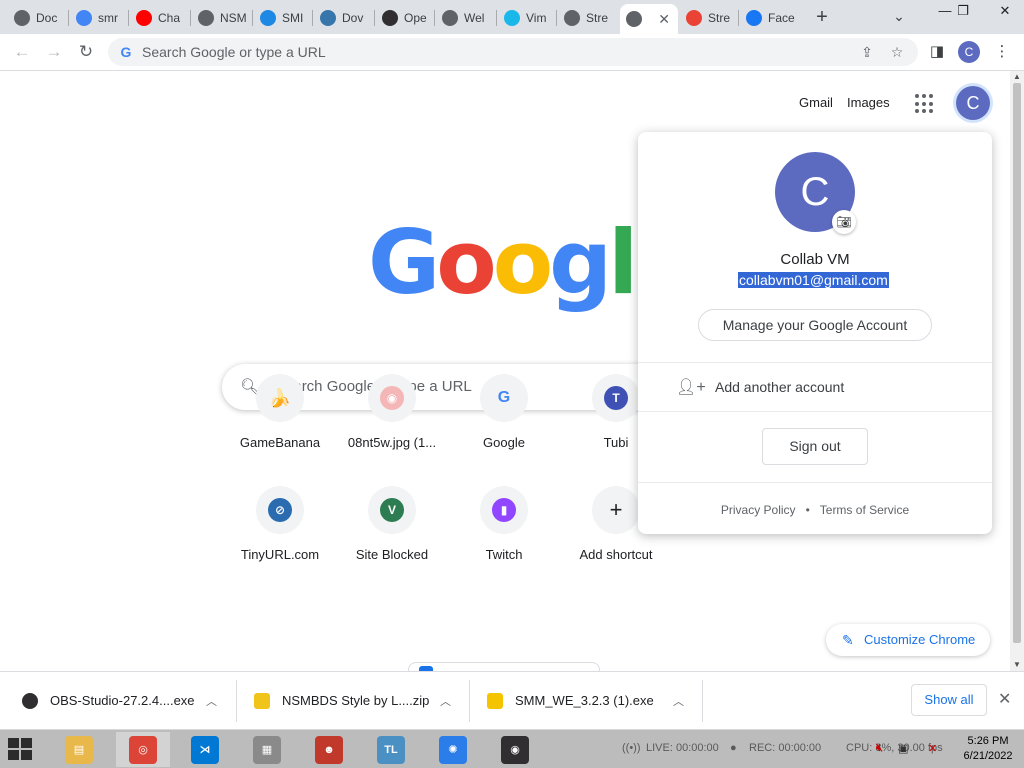  Describe the element at coordinates (359, 701) in the screenshot. I see `download-item: NSMBDS Style by L....zip ︿` at that location.